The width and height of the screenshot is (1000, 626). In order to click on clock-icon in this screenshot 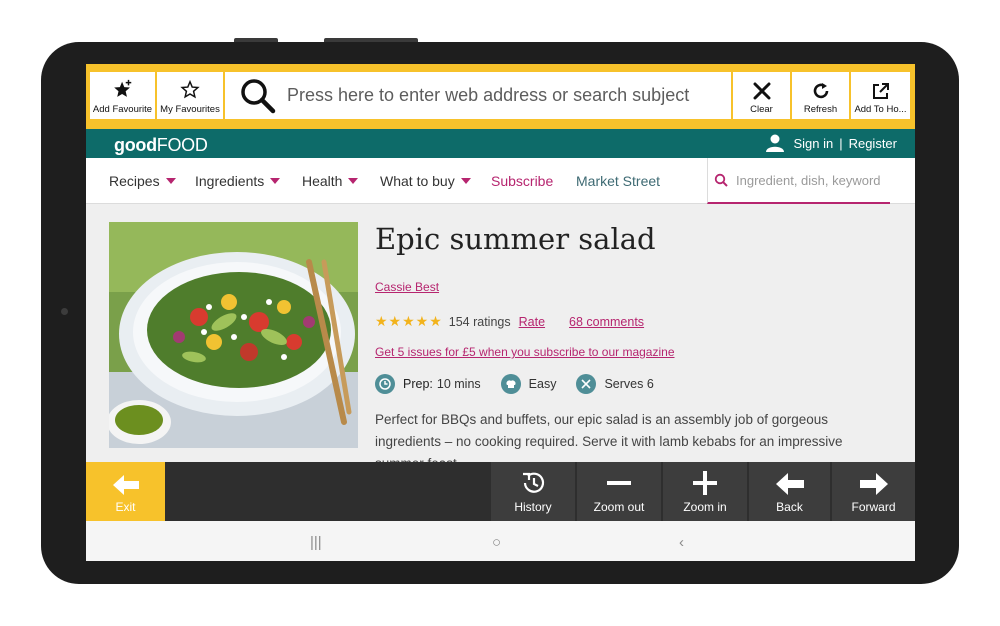, I will do `click(385, 384)`.